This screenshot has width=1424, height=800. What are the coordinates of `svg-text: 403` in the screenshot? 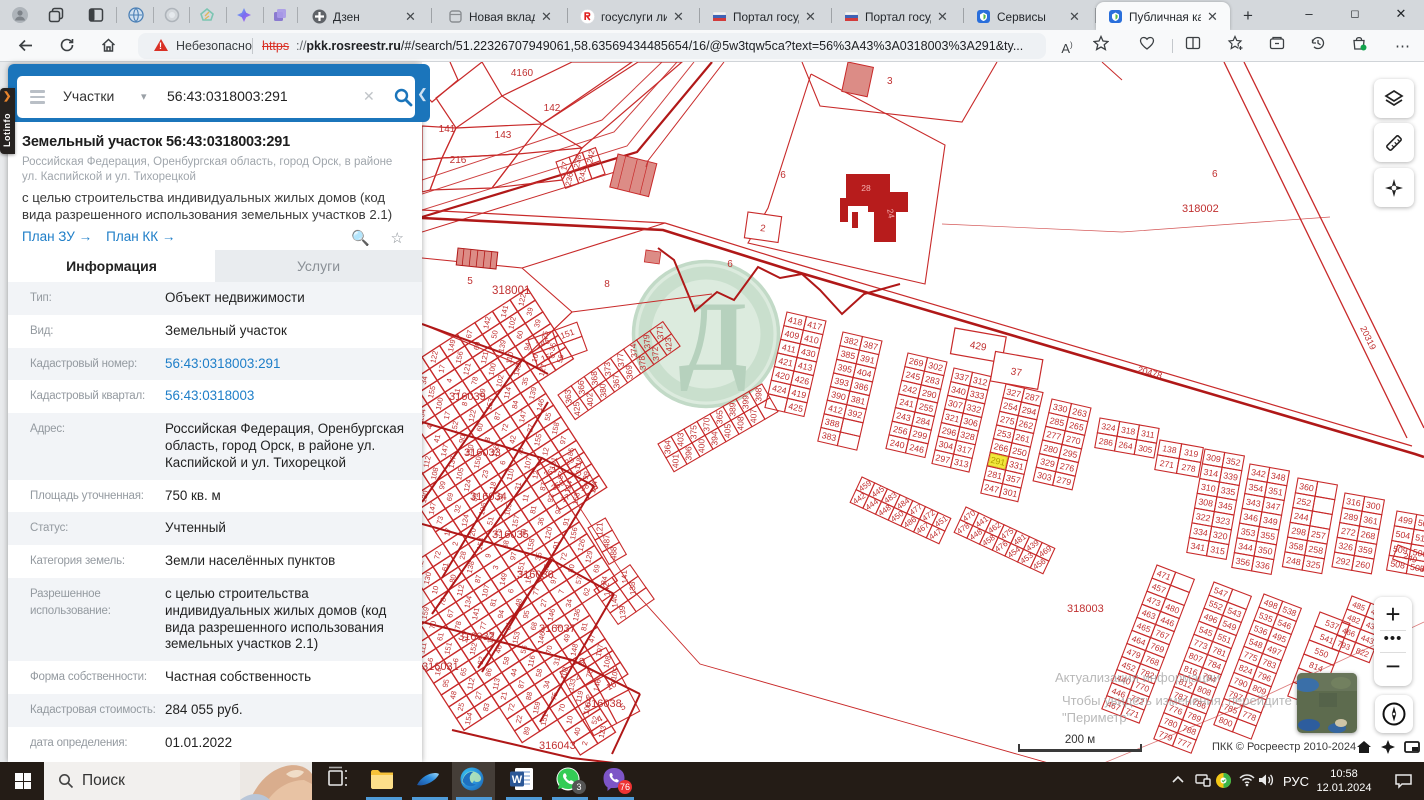 It's located at (681, 439).